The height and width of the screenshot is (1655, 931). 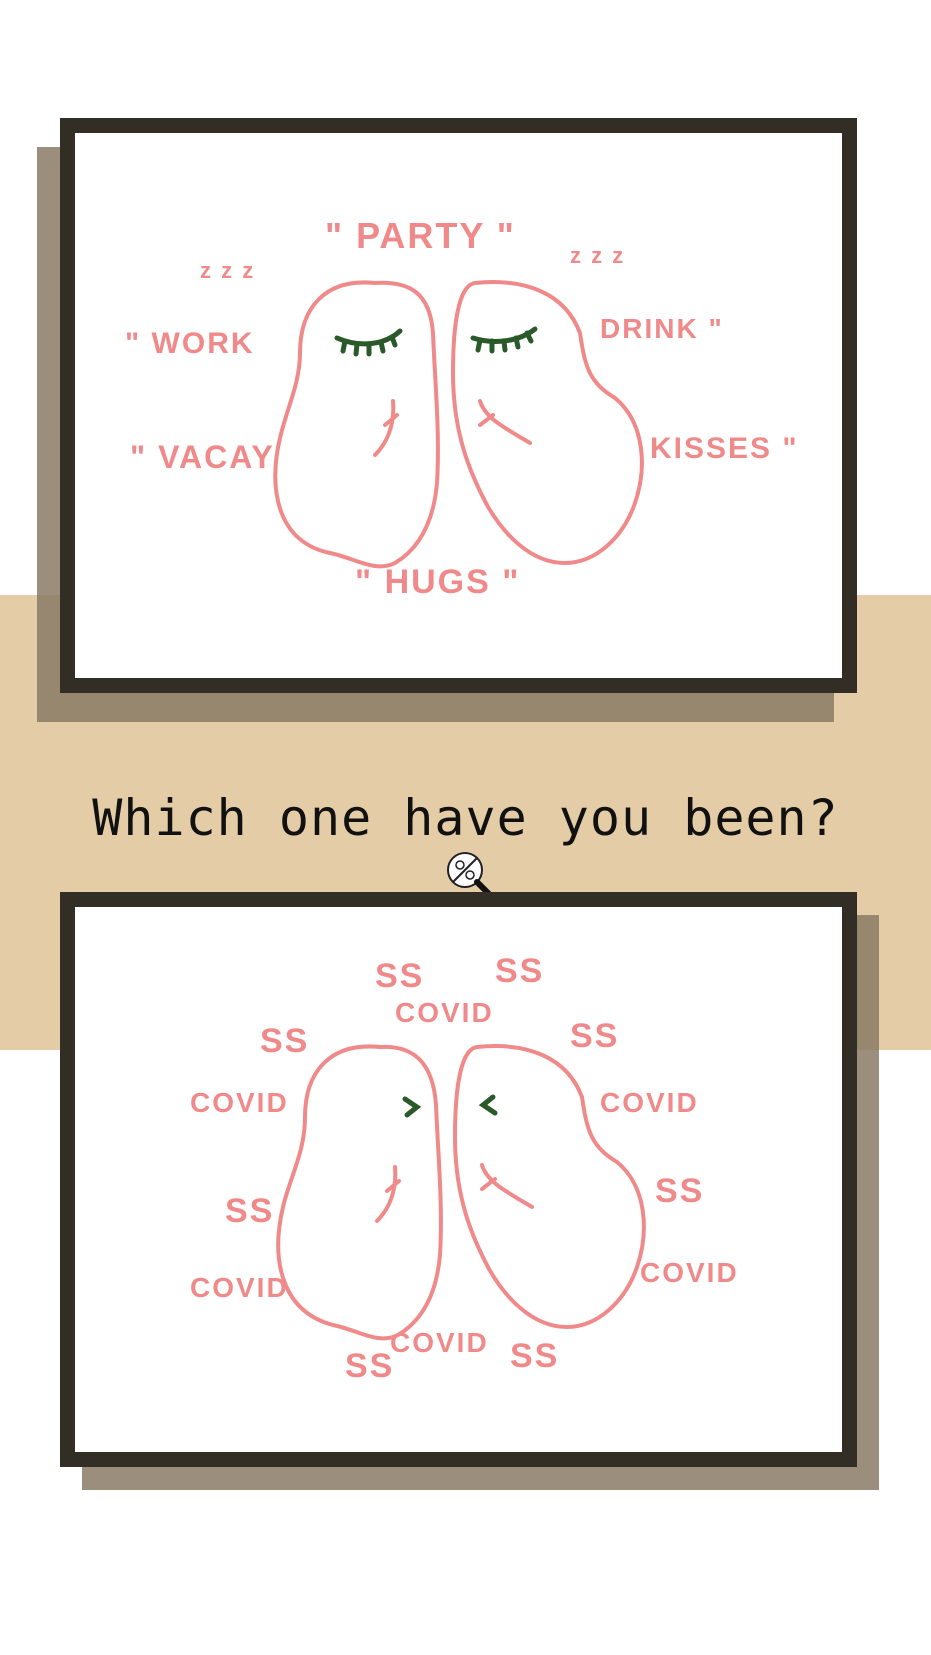 I want to click on word-hugs: " HUGS ", so click(x=437, y=582).